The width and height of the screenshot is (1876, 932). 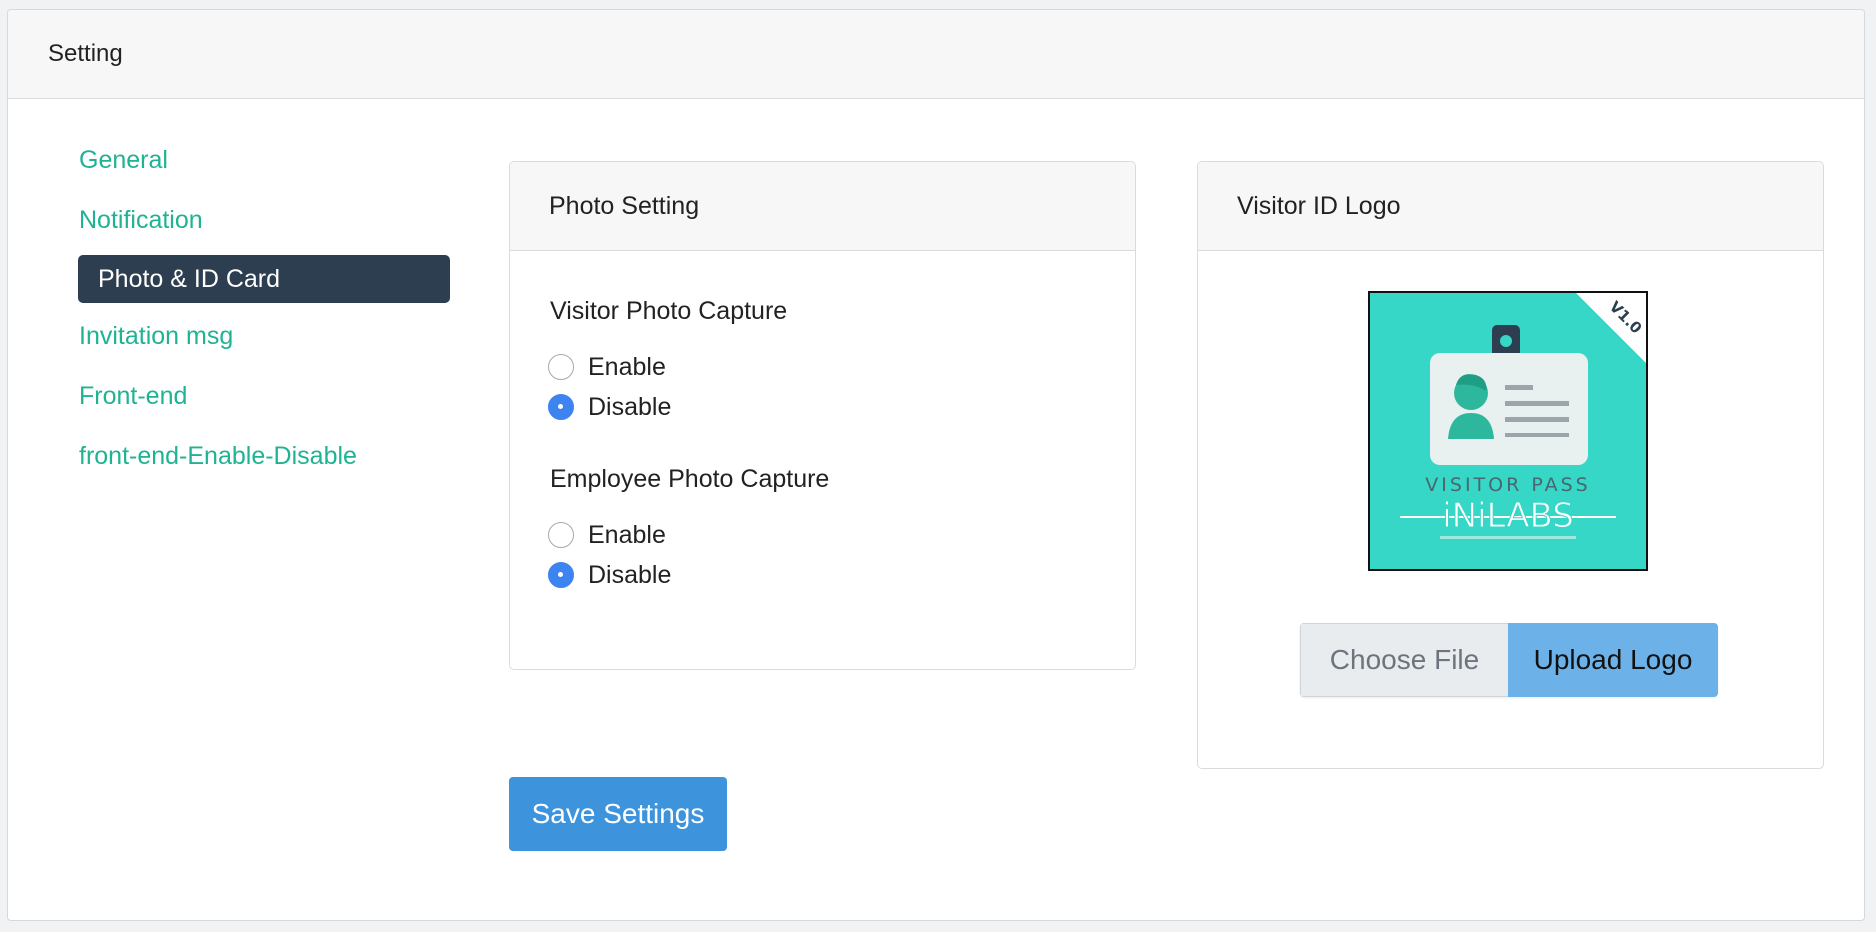 I want to click on nav-item-general: General, so click(x=123, y=160).